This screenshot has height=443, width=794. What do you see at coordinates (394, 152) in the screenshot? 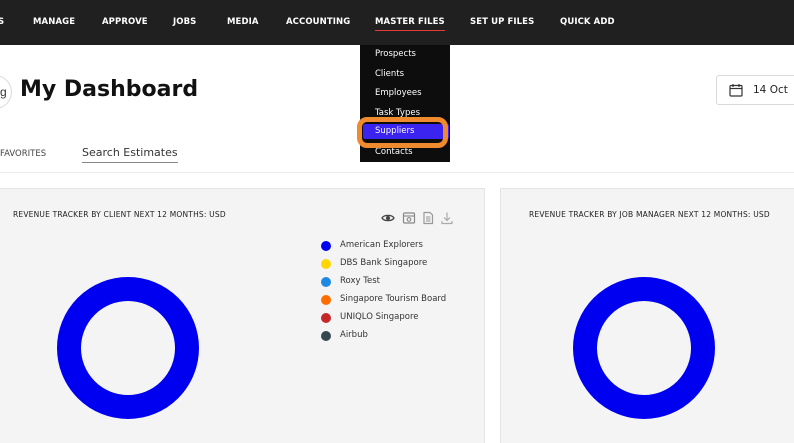
I see `menu-item-contacts: Contacts` at bounding box center [394, 152].